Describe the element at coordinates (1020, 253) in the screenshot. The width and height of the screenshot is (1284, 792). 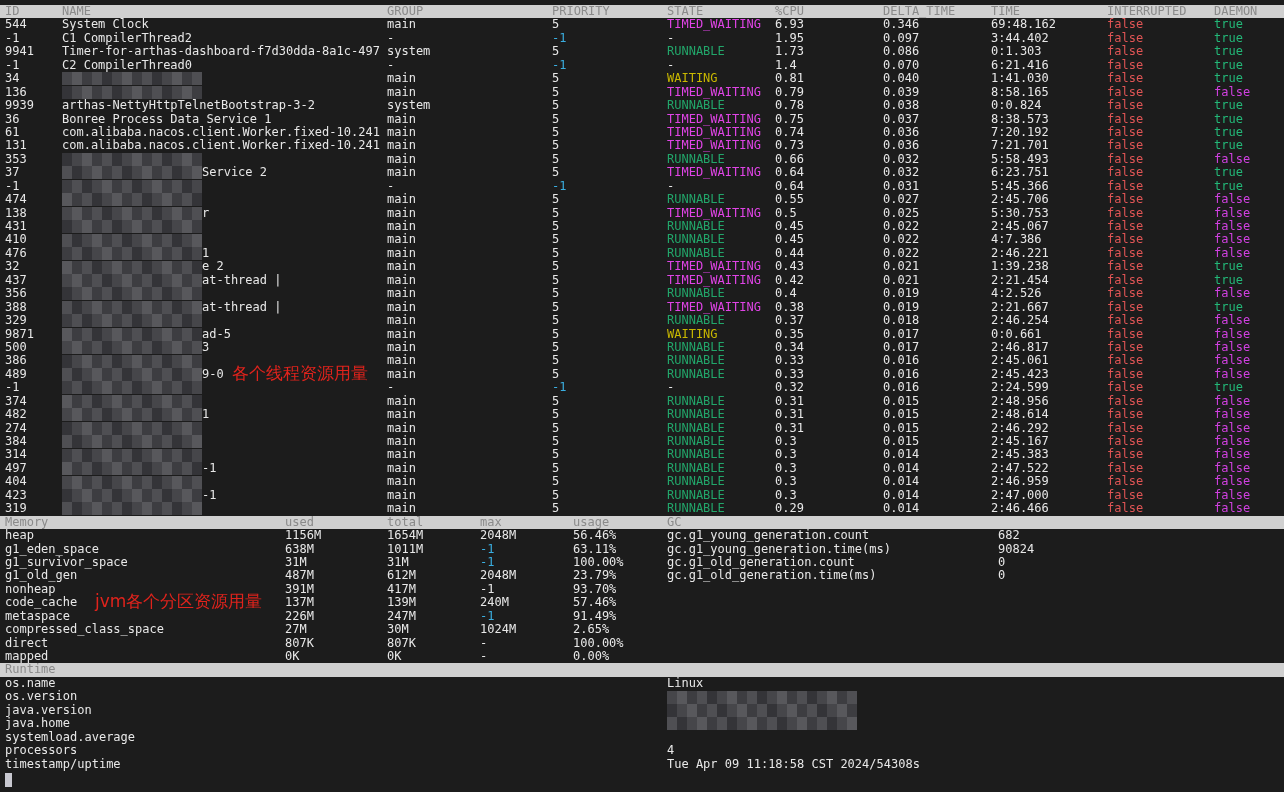
I see `thread-time: 2:46.221` at that location.